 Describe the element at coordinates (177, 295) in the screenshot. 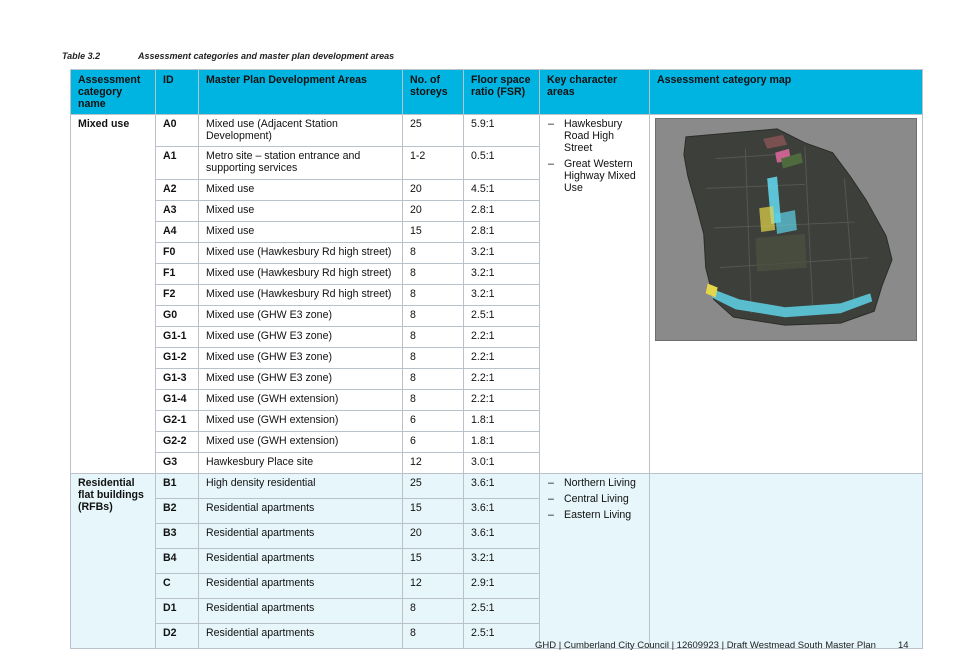

I see `id-cell: F2` at that location.